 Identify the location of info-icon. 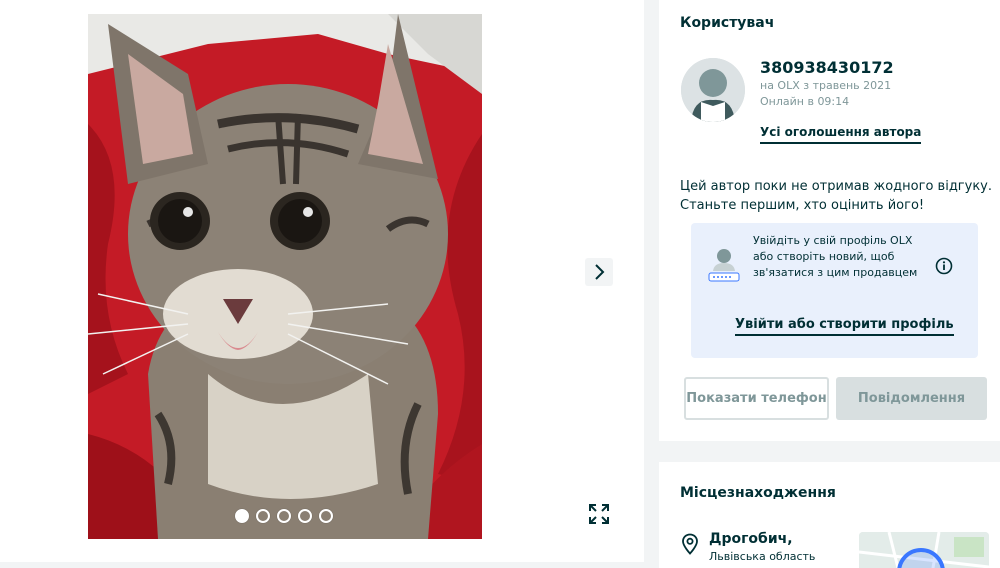
(944, 266).